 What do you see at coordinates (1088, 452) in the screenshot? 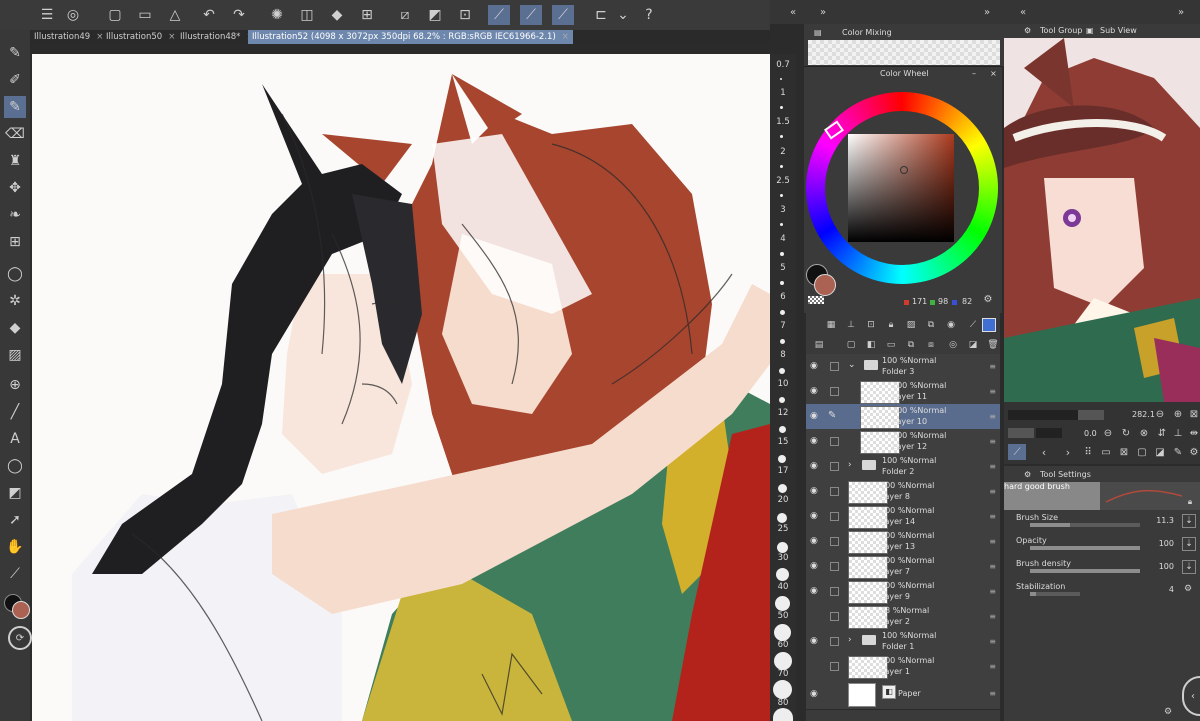
I see `thumbnail-grid-icon: ⠿` at bounding box center [1088, 452].